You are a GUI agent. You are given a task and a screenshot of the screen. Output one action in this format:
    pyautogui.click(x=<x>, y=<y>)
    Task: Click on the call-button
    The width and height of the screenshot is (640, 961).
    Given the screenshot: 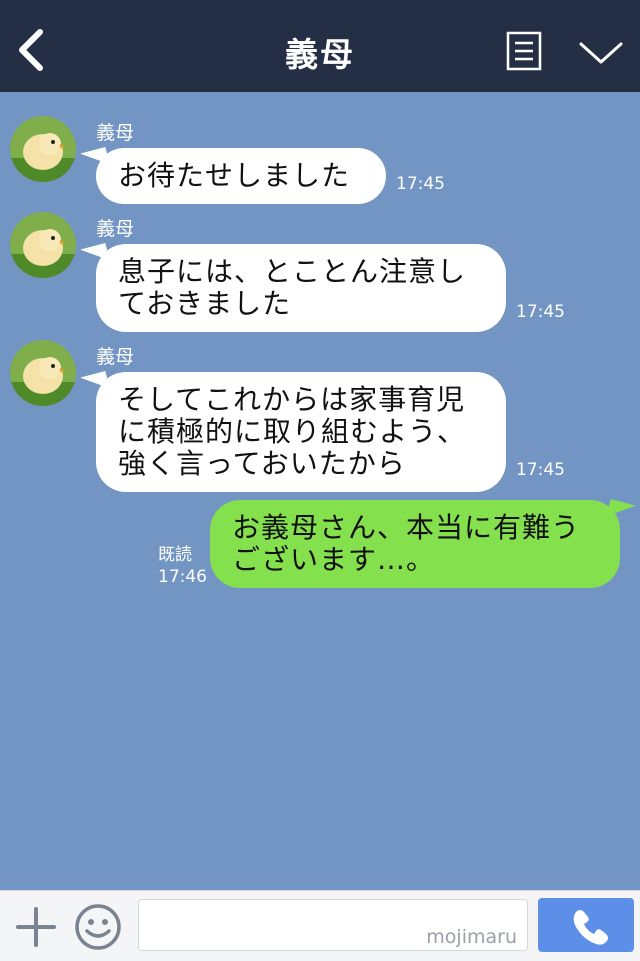 What is the action you would take?
    pyautogui.click(x=586, y=925)
    